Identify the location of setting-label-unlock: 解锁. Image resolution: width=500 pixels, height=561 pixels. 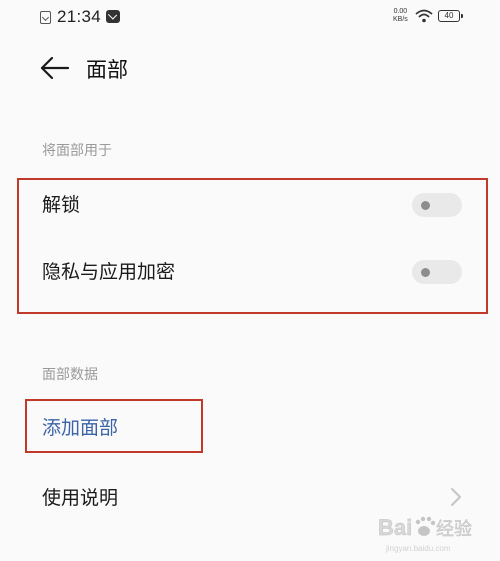
(61, 205).